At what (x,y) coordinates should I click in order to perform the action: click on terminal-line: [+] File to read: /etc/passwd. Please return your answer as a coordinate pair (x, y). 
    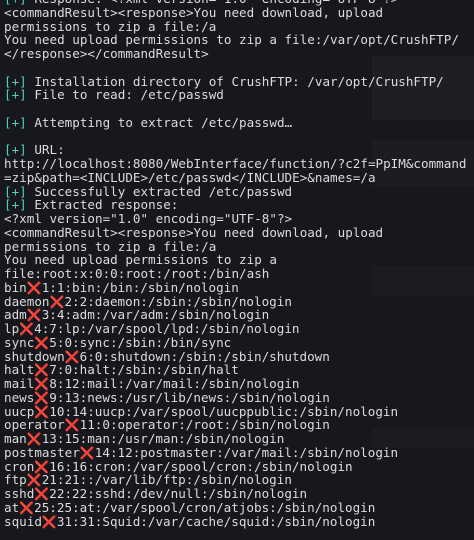
    Looking at the image, I should click on (239, 95).